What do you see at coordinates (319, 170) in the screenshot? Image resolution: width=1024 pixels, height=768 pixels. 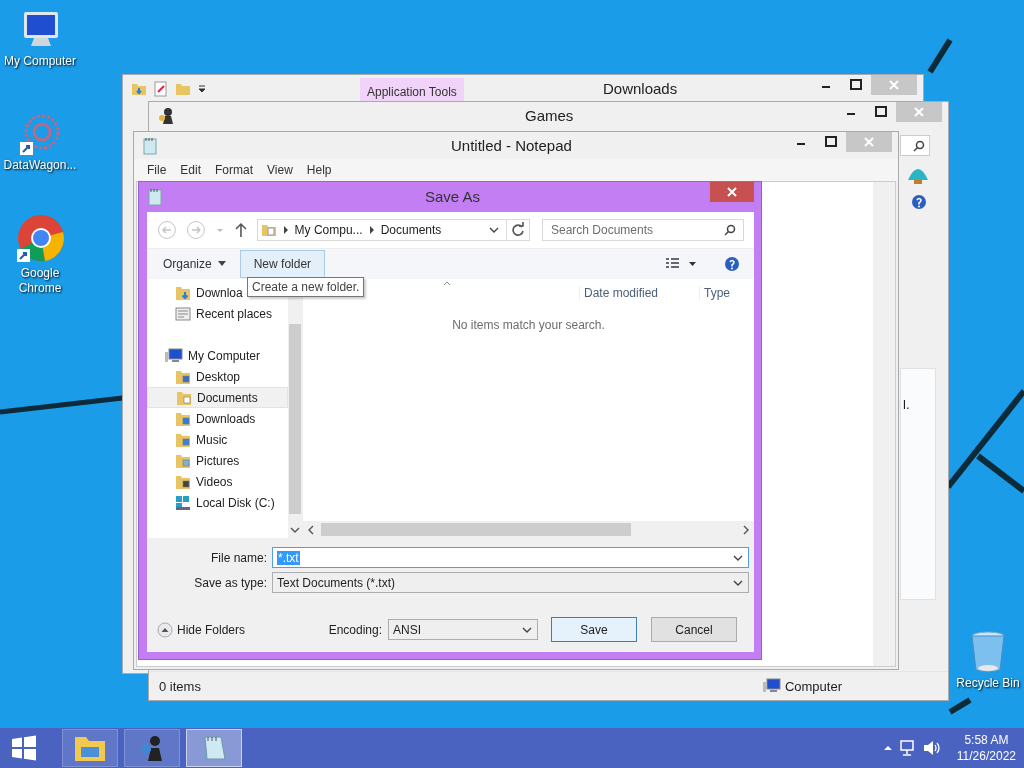 I see `menu-item: Help` at bounding box center [319, 170].